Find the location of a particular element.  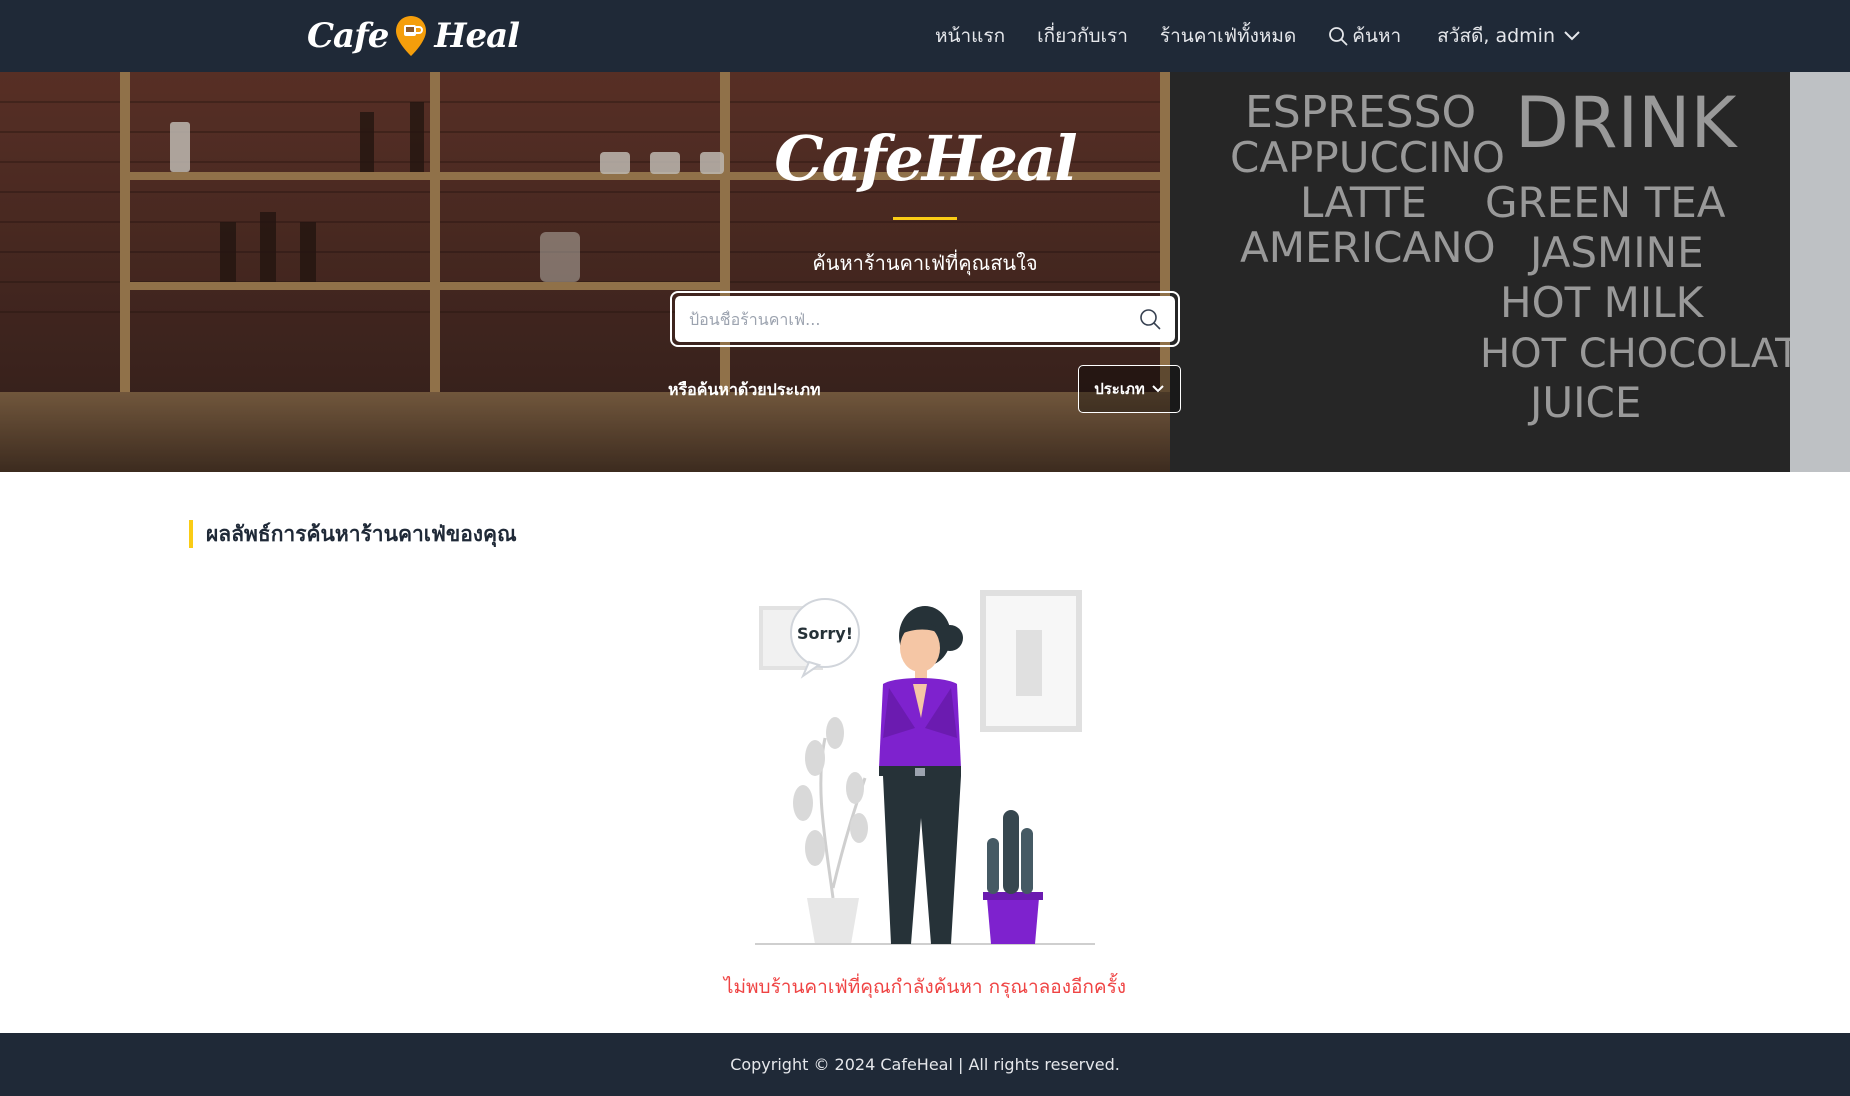

hero-subtitle: ค้นหาร้านคาเฟ่ที่คุณสนใจ is located at coordinates (925, 263).